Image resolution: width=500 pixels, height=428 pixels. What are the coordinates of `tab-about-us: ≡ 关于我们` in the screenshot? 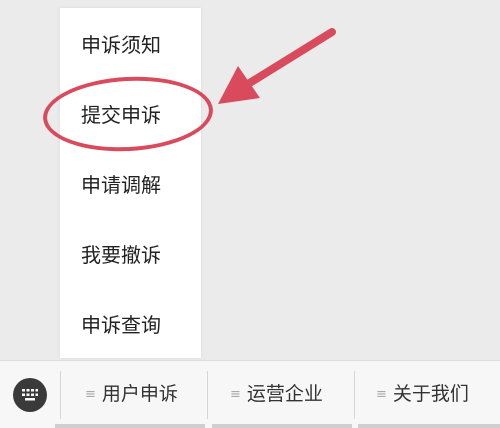 It's located at (422, 394).